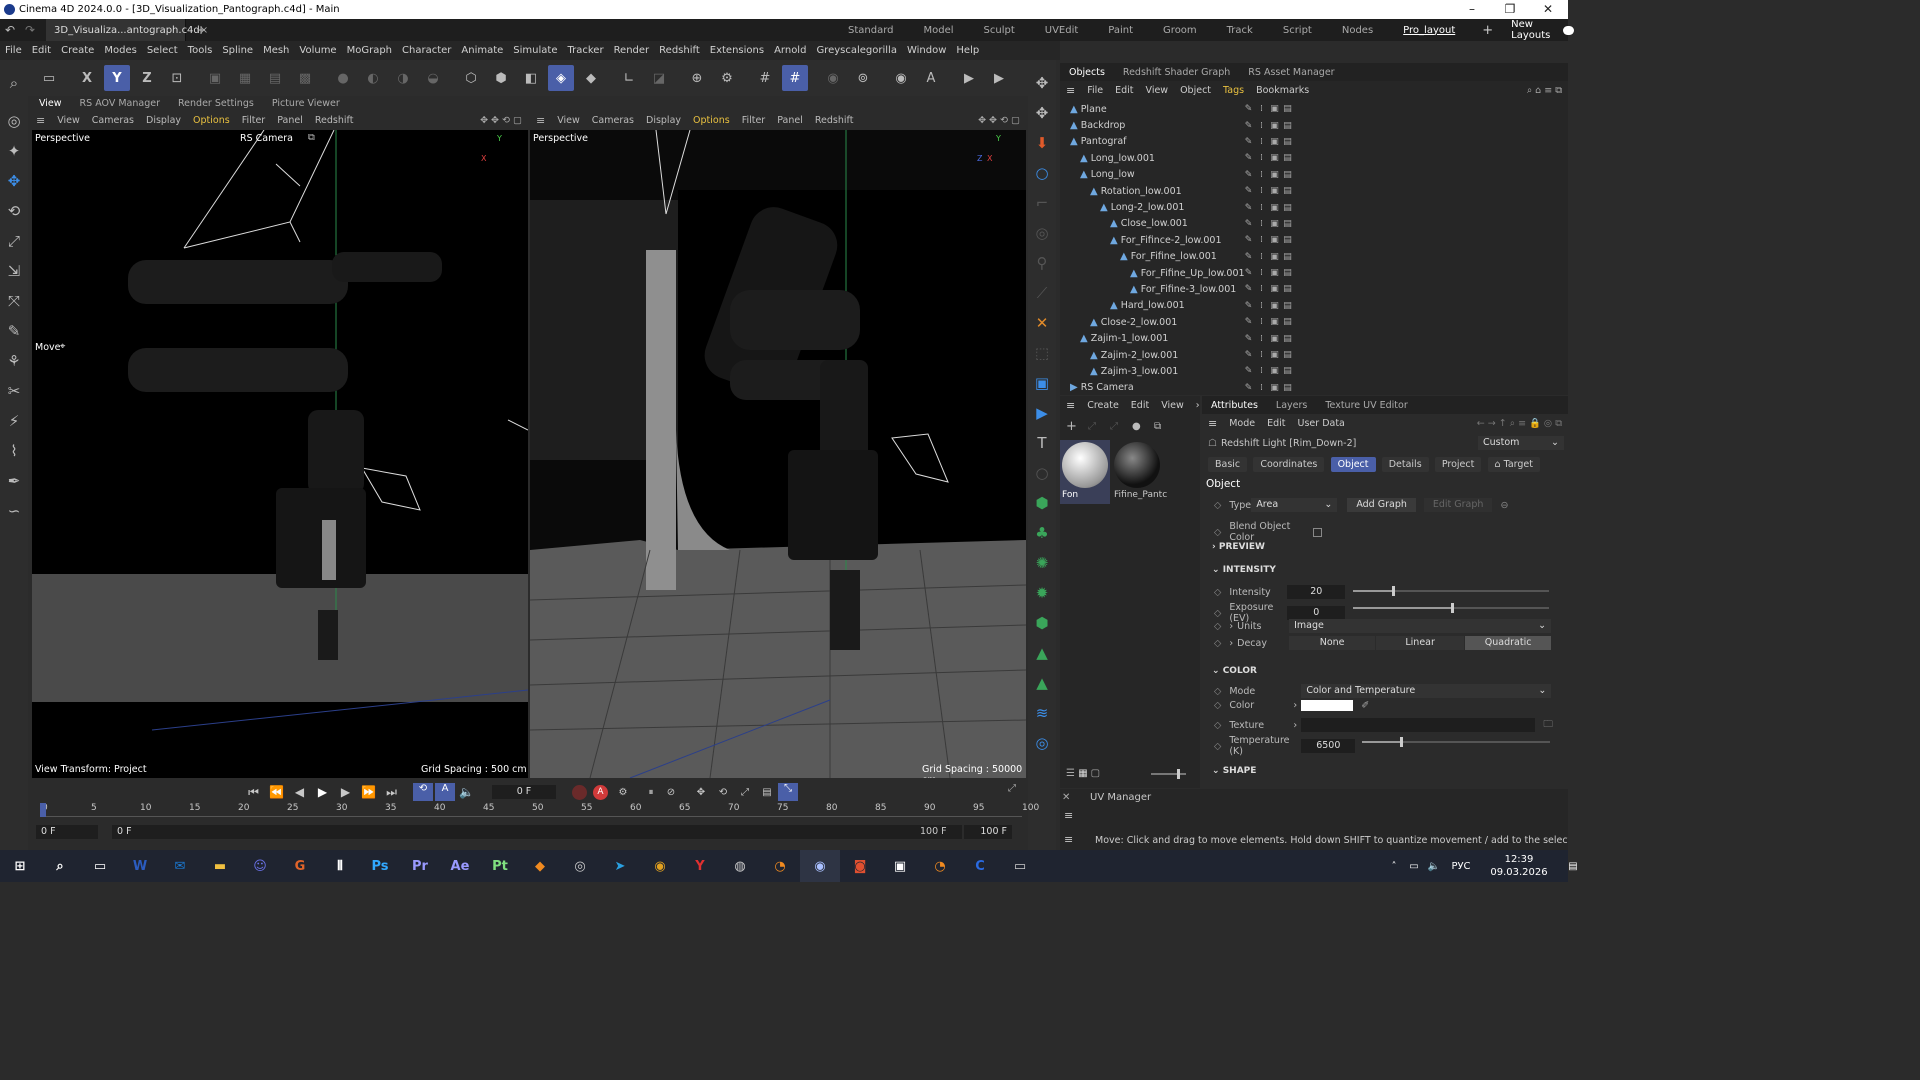  What do you see at coordinates (531, 78) in the screenshot?
I see `edges-mode-icon: ◧` at bounding box center [531, 78].